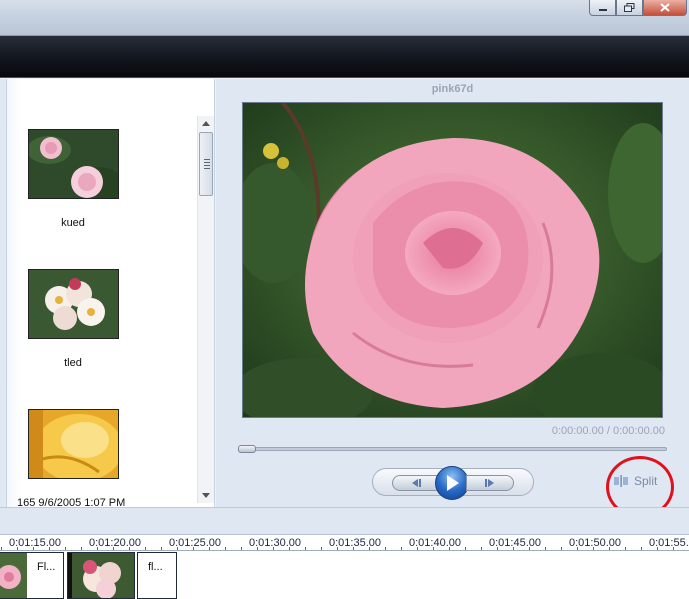  Describe the element at coordinates (206, 495) in the screenshot. I see `scroll-down-icon` at that location.